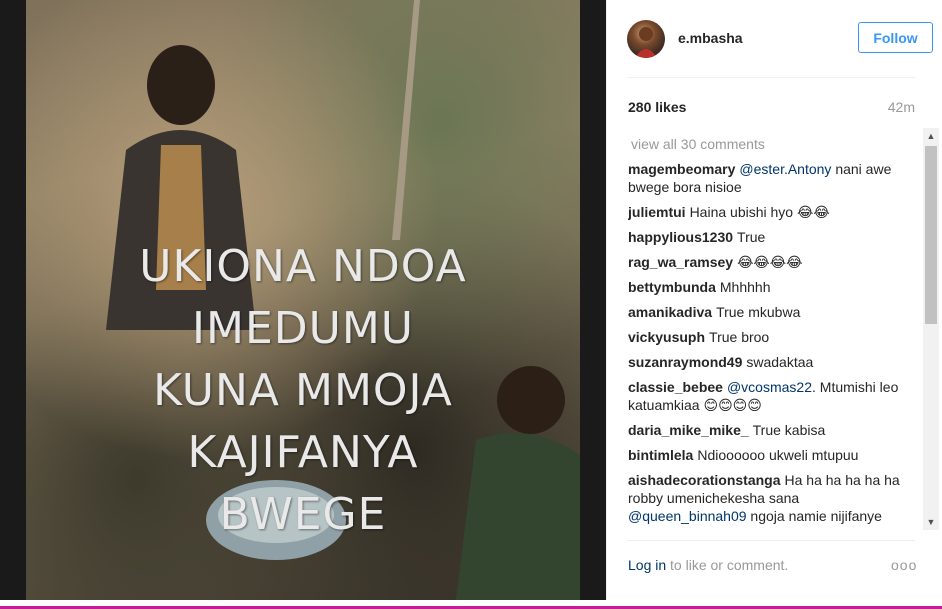  What do you see at coordinates (666, 337) in the screenshot?
I see `comment-author: vickyusuph` at bounding box center [666, 337].